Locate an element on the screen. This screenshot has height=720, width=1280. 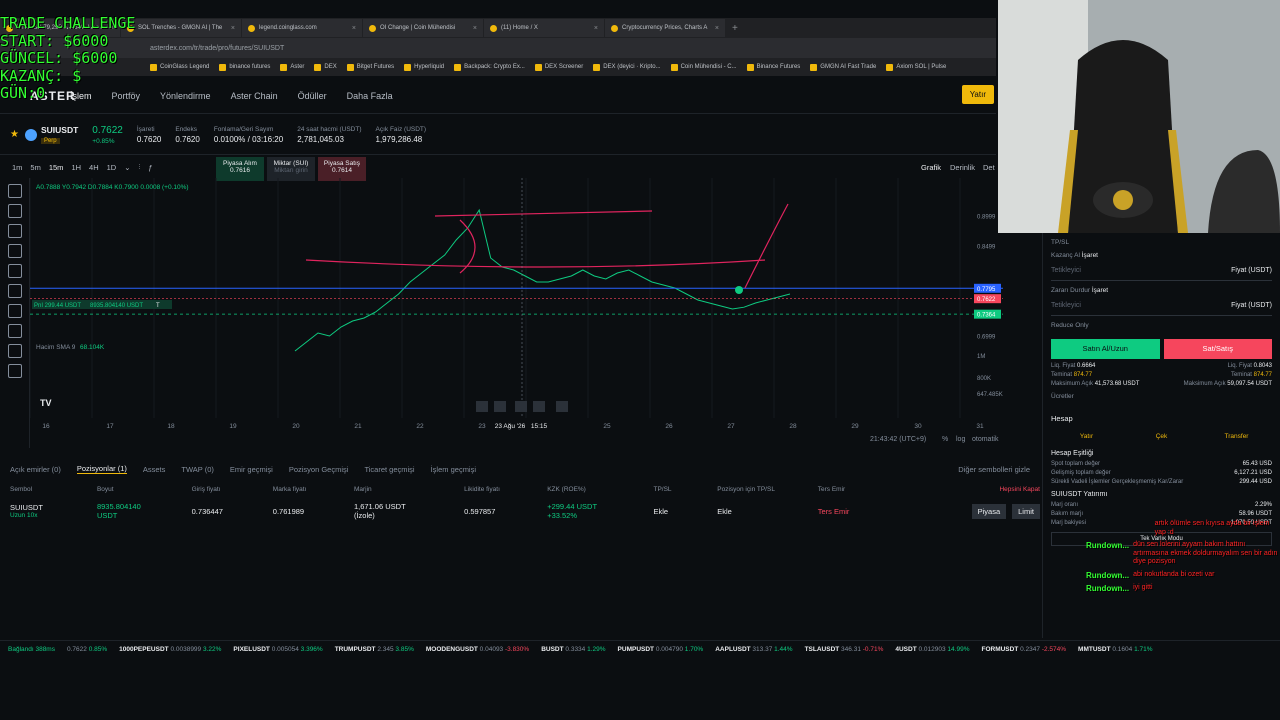
tab-trade-history: Ticaret geçmişi is located at coordinates (389, 469).